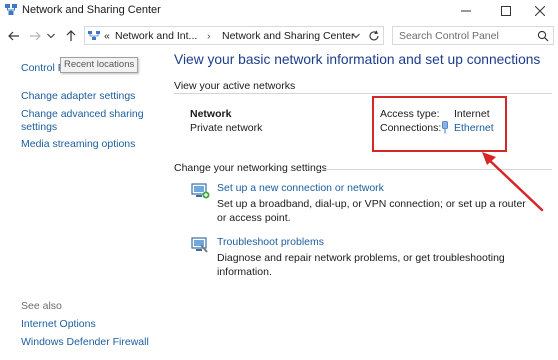 This screenshot has height=360, width=558. Describe the element at coordinates (235, 86) in the screenshot. I see `active-networks-header: View your active networks` at that location.